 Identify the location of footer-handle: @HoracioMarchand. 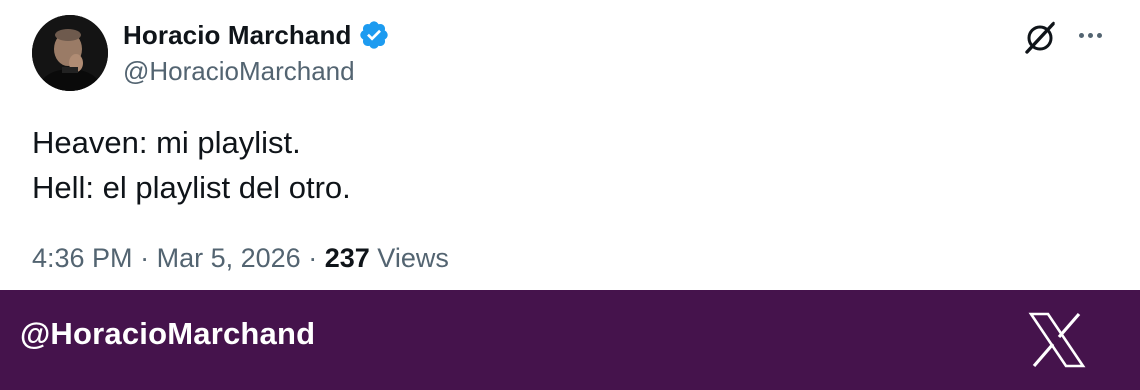
(168, 333).